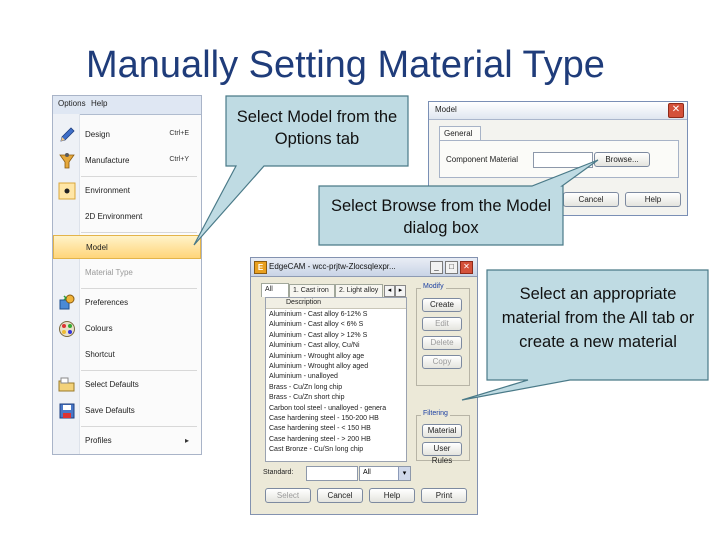 This screenshot has height=540, width=720. What do you see at coordinates (317, 128) in the screenshot?
I see `callout-model-text: Select Model from the Options tab` at bounding box center [317, 128].